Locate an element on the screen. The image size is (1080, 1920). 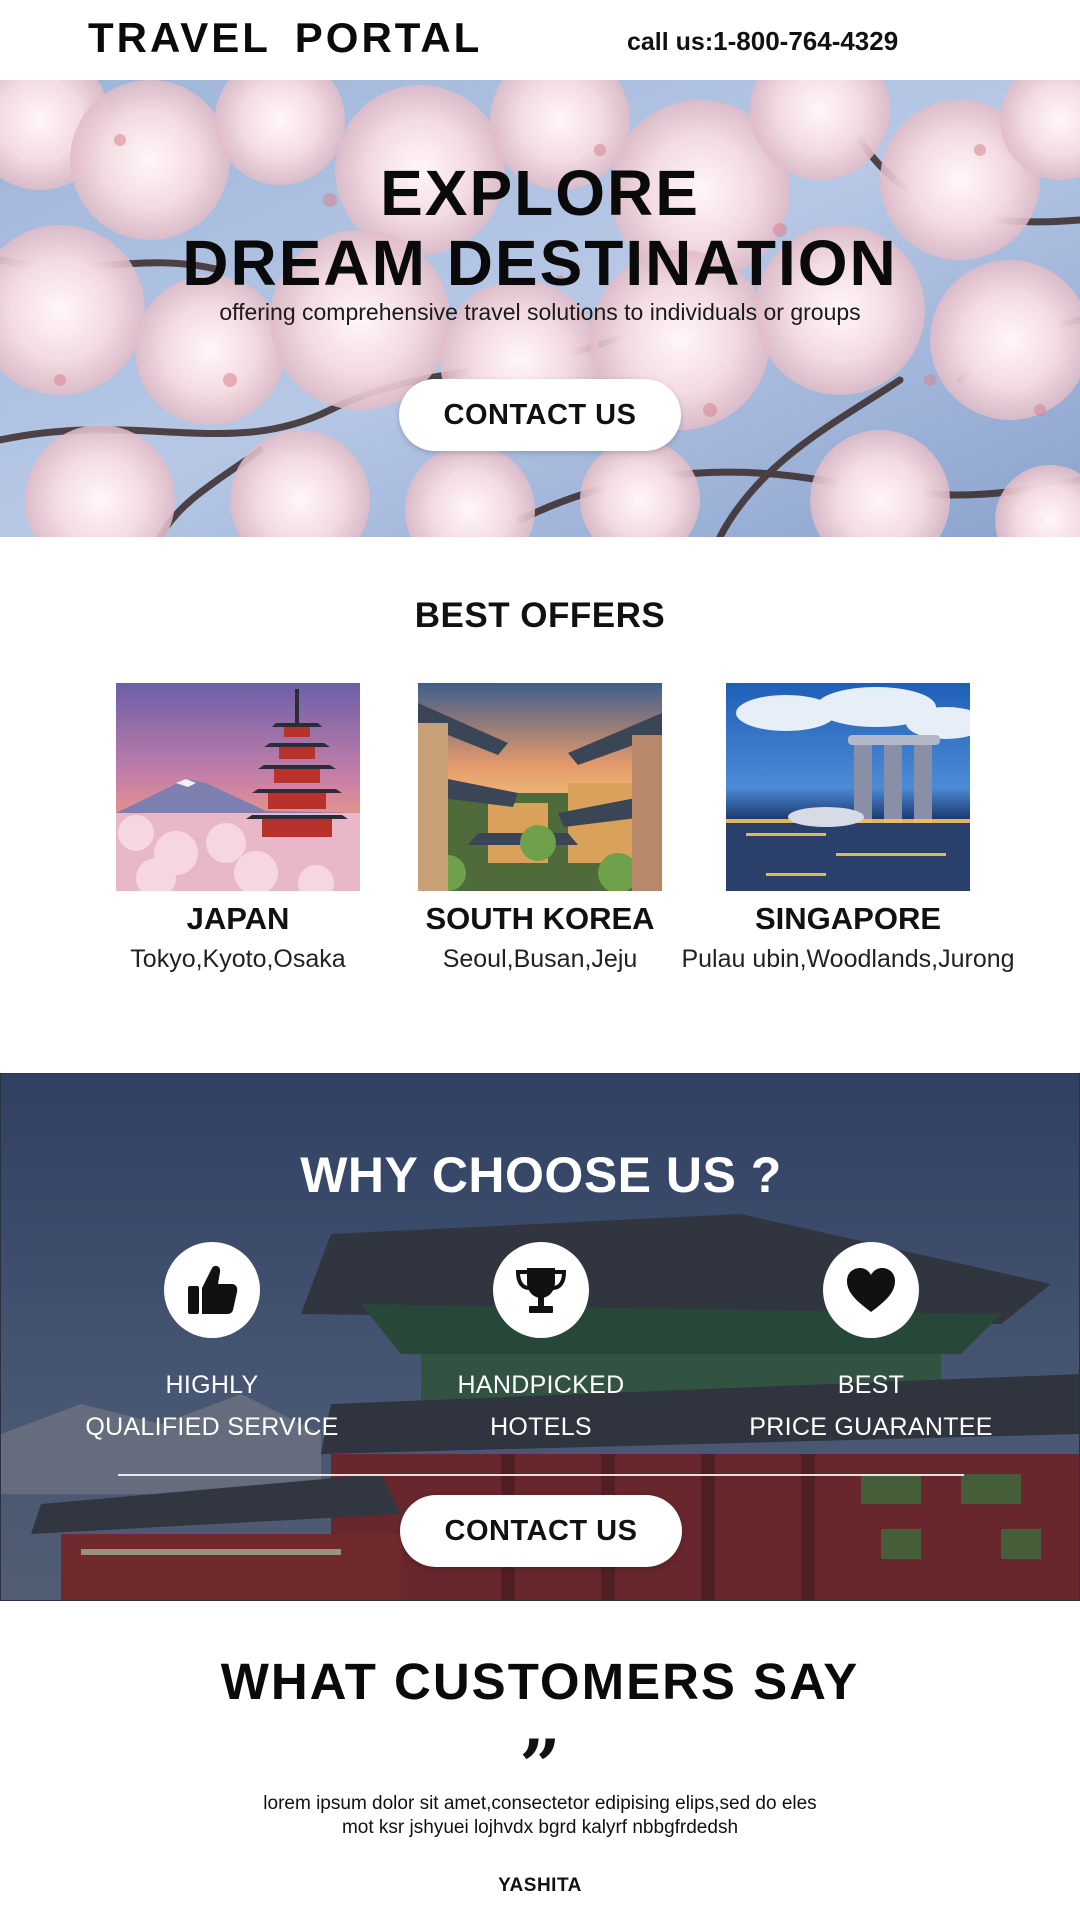
why-title: WHY CHOOSE US ? is located at coordinates (541, 1175).